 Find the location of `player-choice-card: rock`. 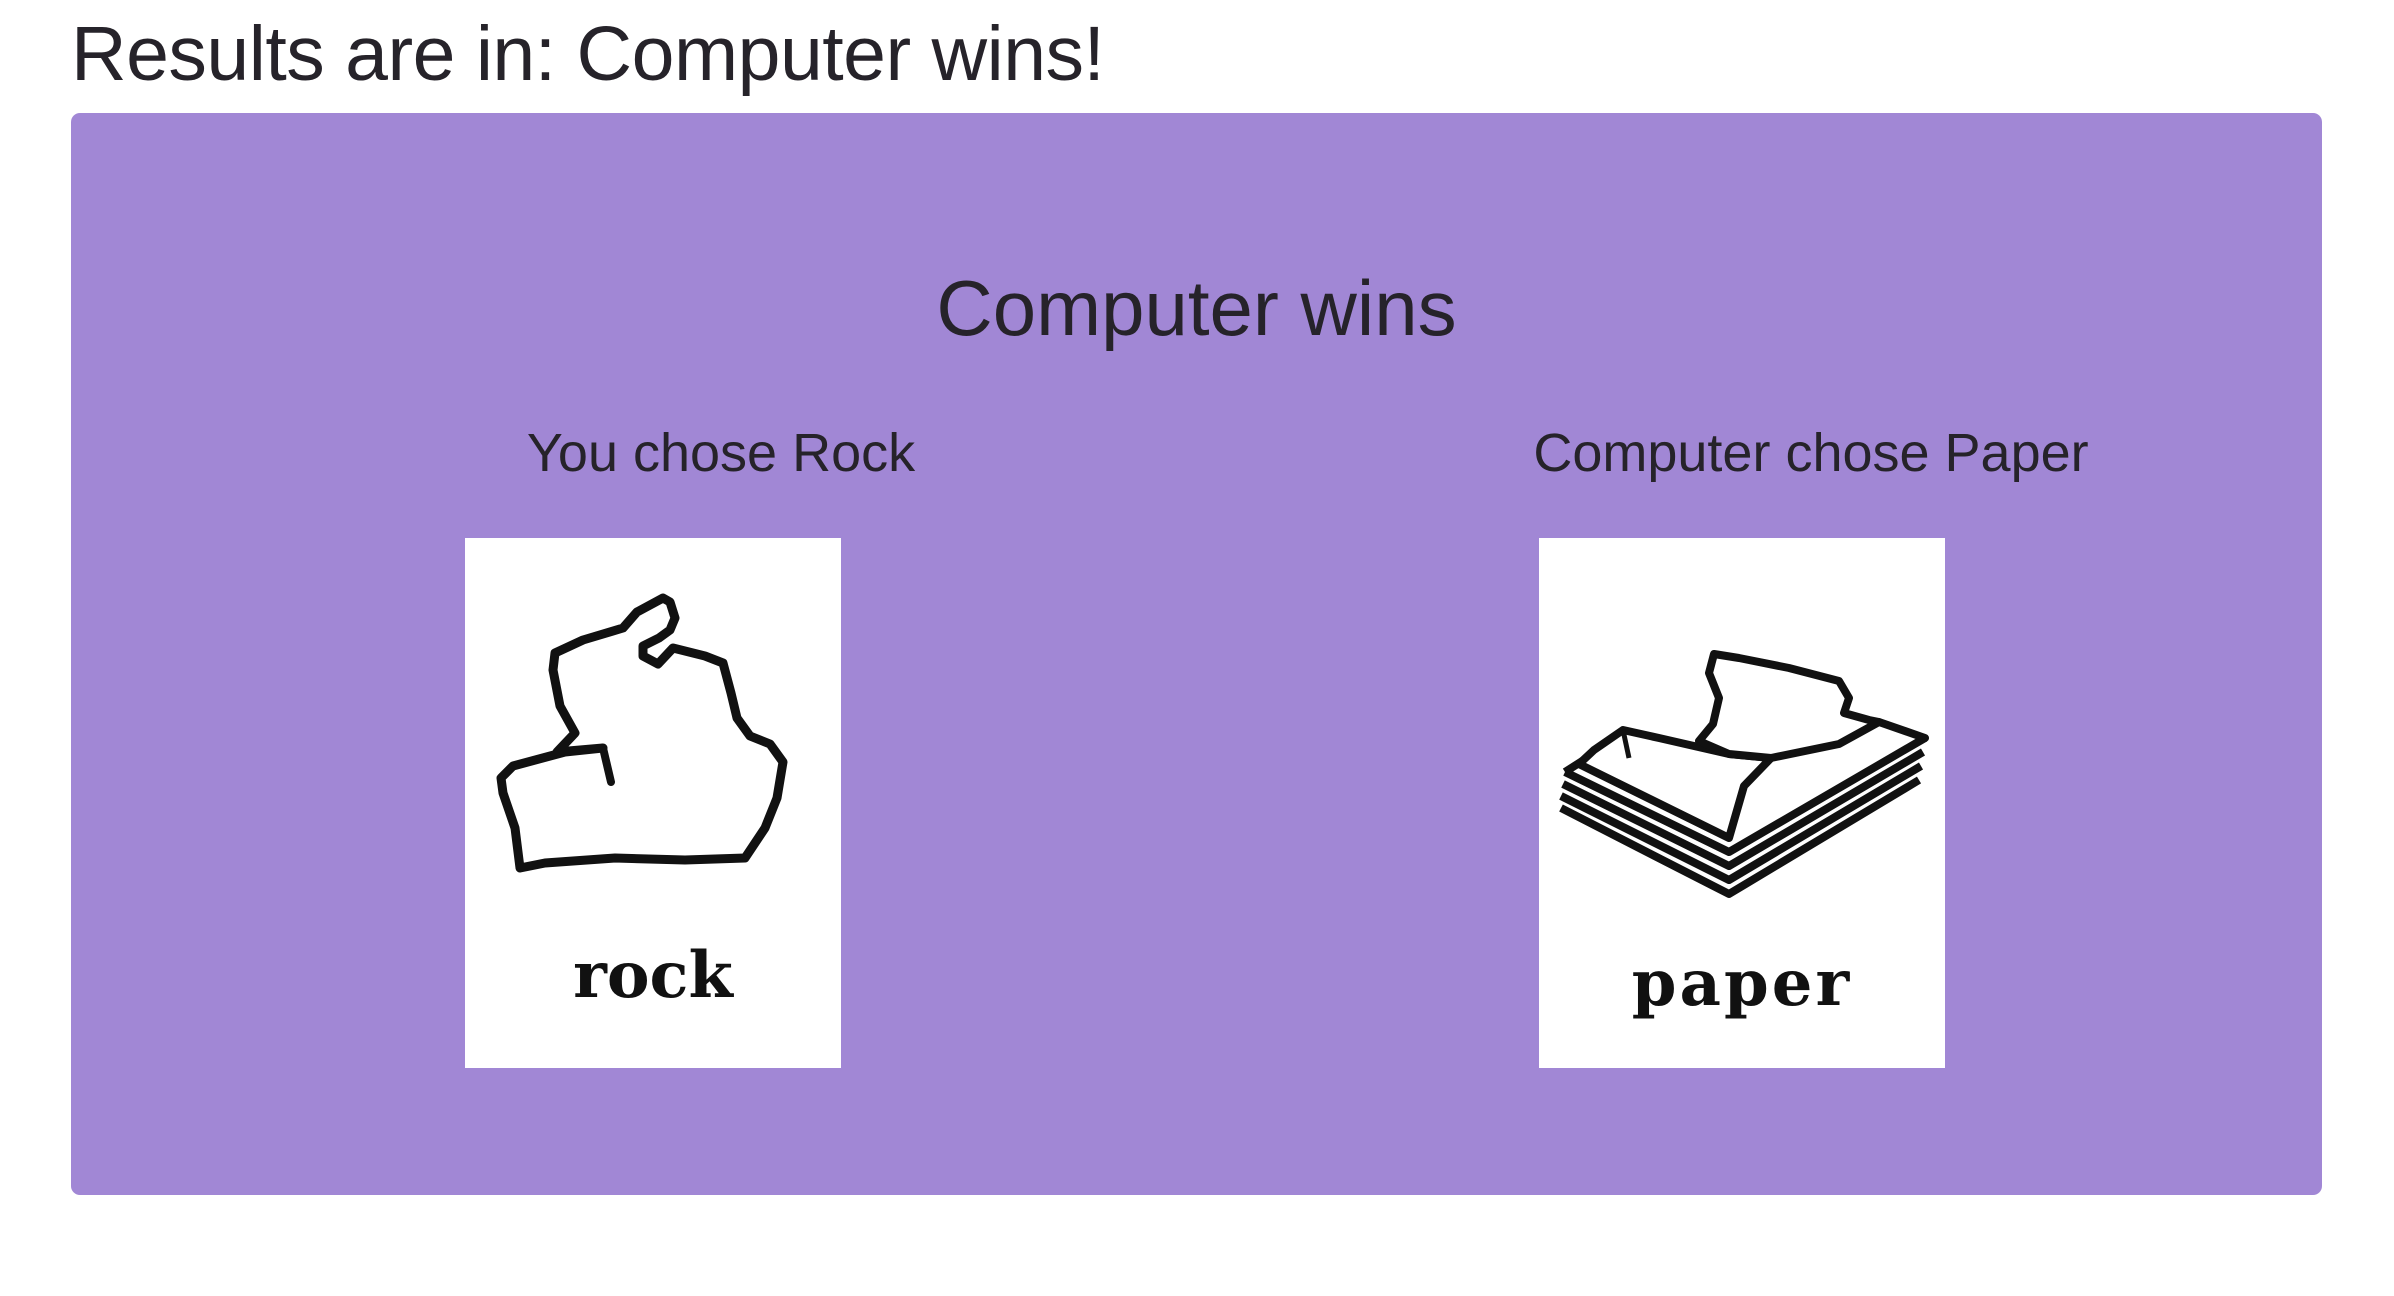

player-choice-card: rock is located at coordinates (653, 803).